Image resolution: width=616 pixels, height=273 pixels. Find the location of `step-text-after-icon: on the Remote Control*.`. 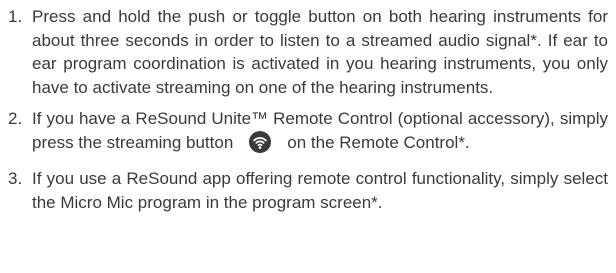

step-text-after-icon: on the Remote Control*. is located at coordinates (378, 142).